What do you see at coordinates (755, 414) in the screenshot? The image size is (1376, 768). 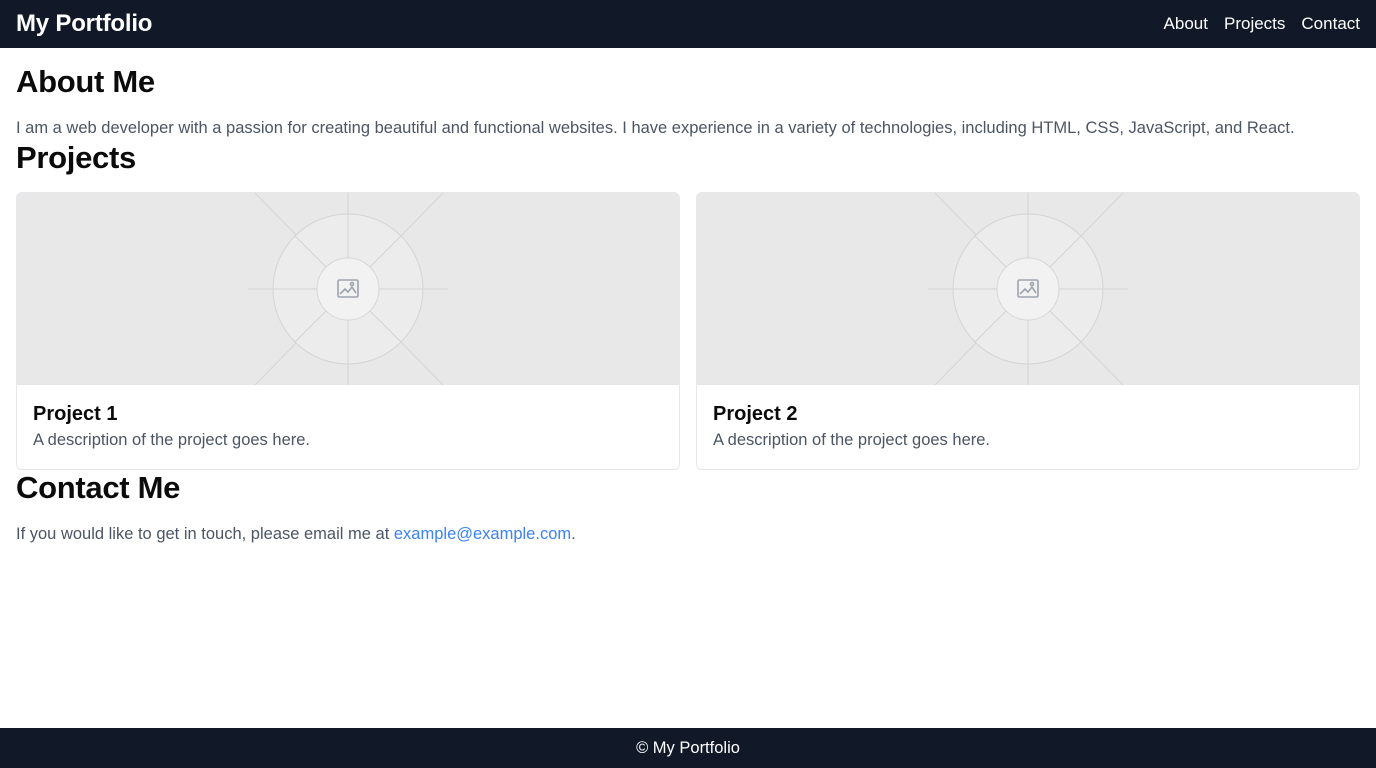 I see `project-title: Project 2` at bounding box center [755, 414].